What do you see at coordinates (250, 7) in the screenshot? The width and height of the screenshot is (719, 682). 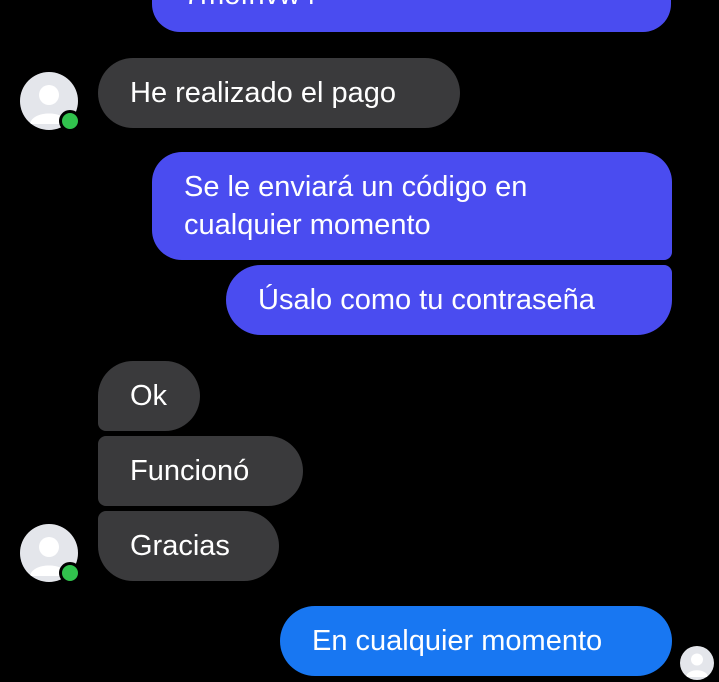 I see `message-text: 7mofnvw4` at bounding box center [250, 7].